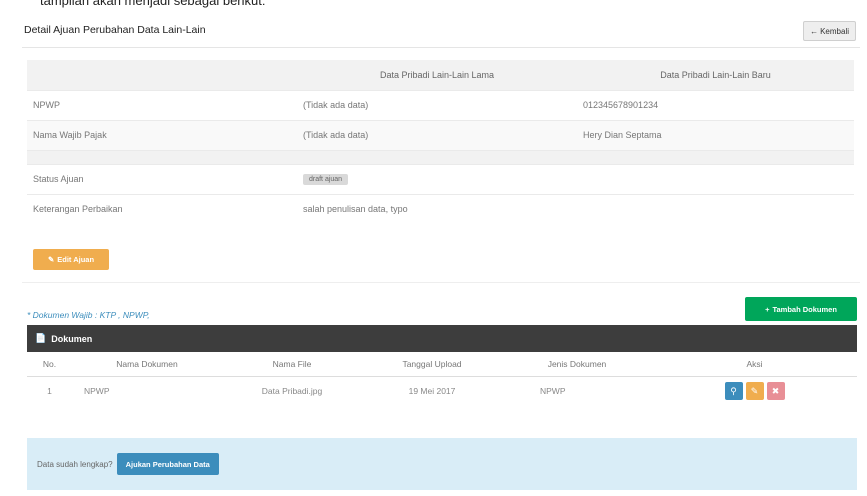 The height and width of the screenshot is (496, 867). What do you see at coordinates (162, 104) in the screenshot?
I see `row-label: NPWP` at bounding box center [162, 104].